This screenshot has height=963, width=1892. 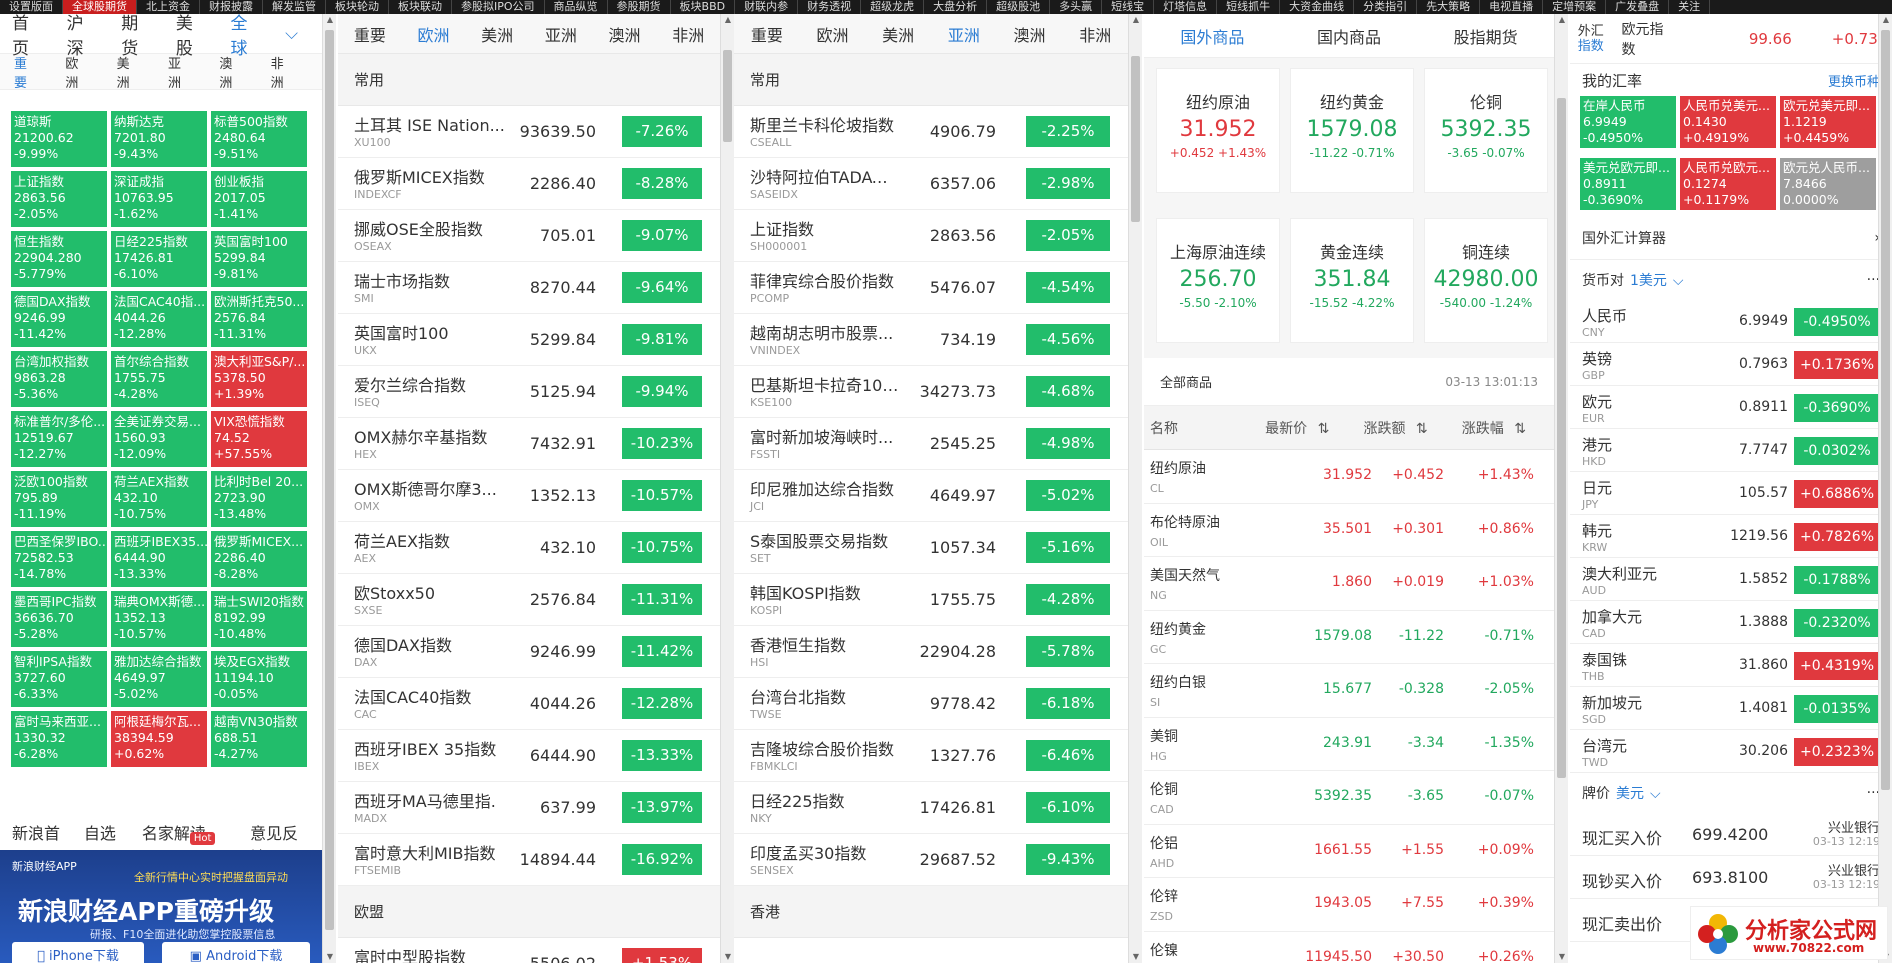 What do you see at coordinates (529, 496) in the screenshot?
I see `table-row: OMX斯德哥尔摩3... OMX 1352.13 -10.57%` at bounding box center [529, 496].